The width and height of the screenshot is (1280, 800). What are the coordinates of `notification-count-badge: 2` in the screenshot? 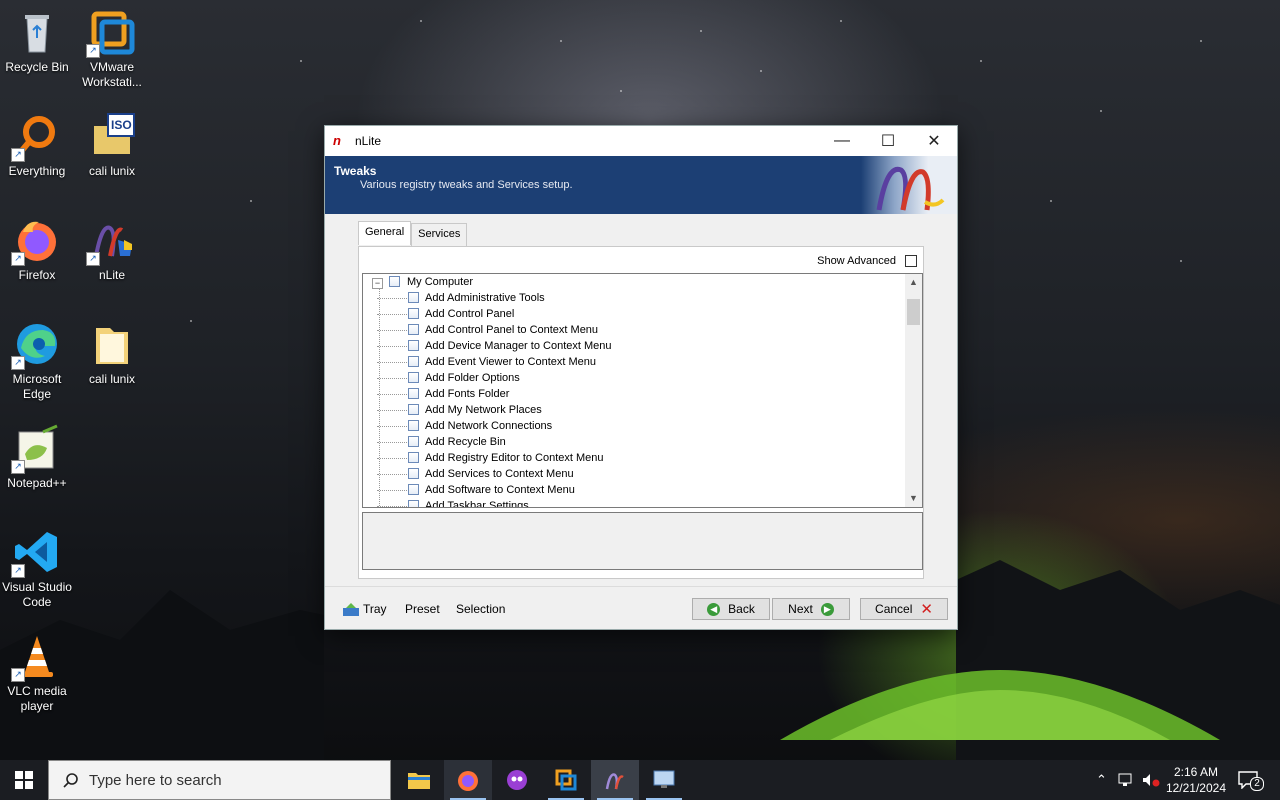 It's located at (1257, 784).